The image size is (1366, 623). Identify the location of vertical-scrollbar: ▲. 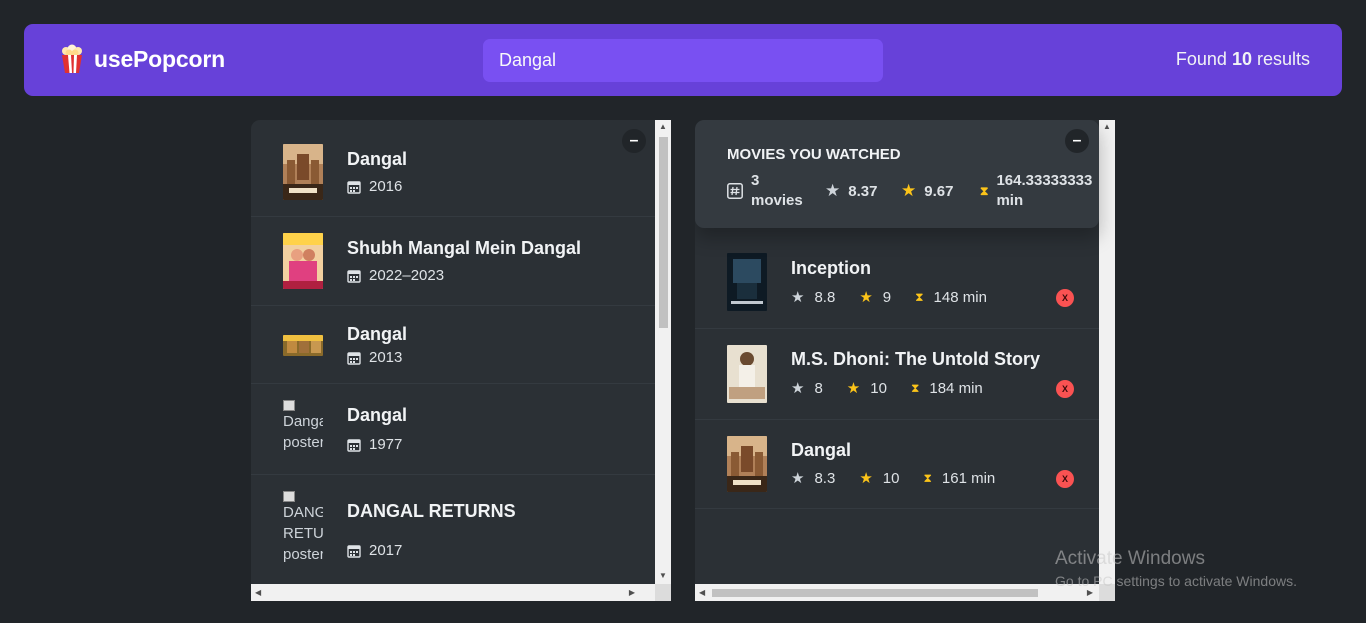
(1107, 352).